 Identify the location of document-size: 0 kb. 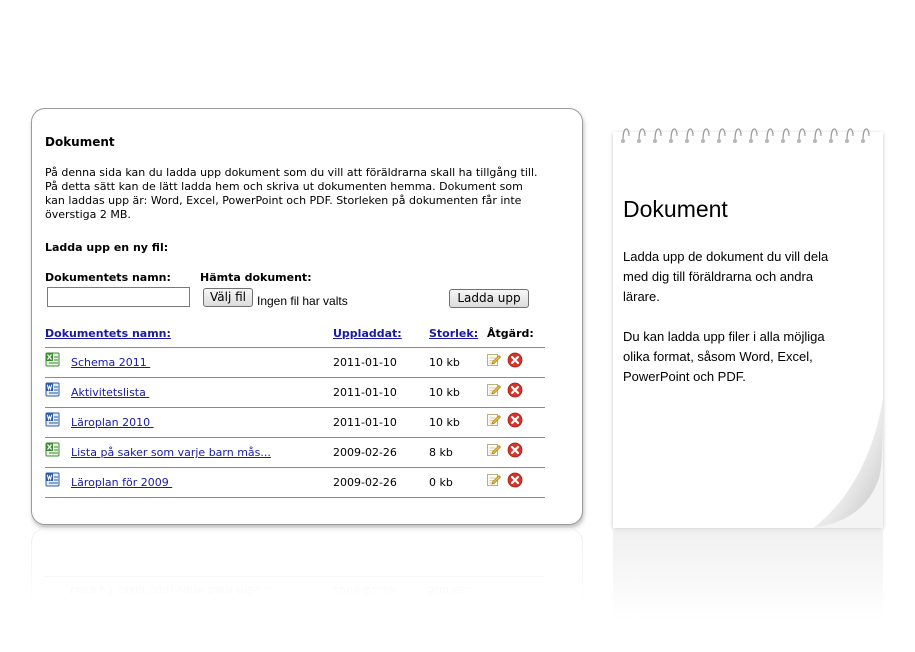
(441, 482).